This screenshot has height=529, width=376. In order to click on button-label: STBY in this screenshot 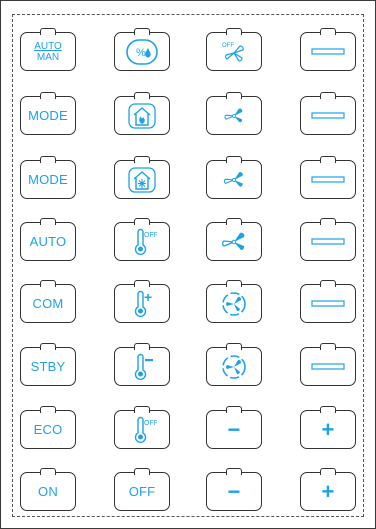, I will do `click(48, 366)`.